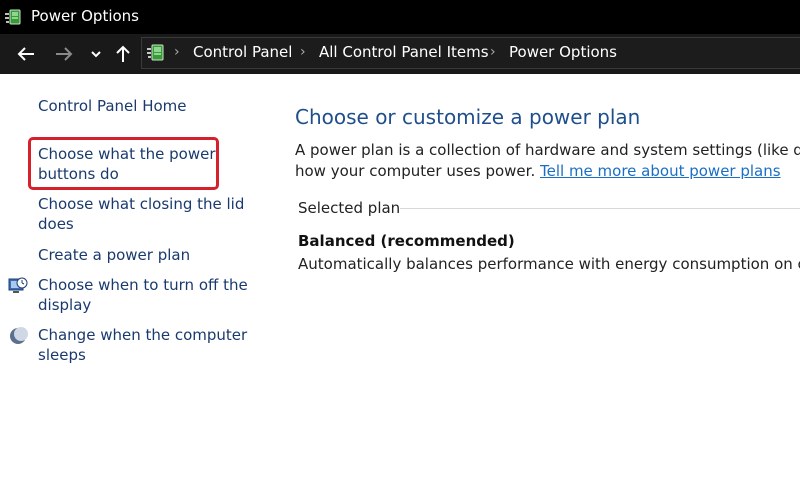 This screenshot has height=500, width=800. What do you see at coordinates (563, 52) in the screenshot?
I see `breadcrumb-power-options: Power Options` at bounding box center [563, 52].